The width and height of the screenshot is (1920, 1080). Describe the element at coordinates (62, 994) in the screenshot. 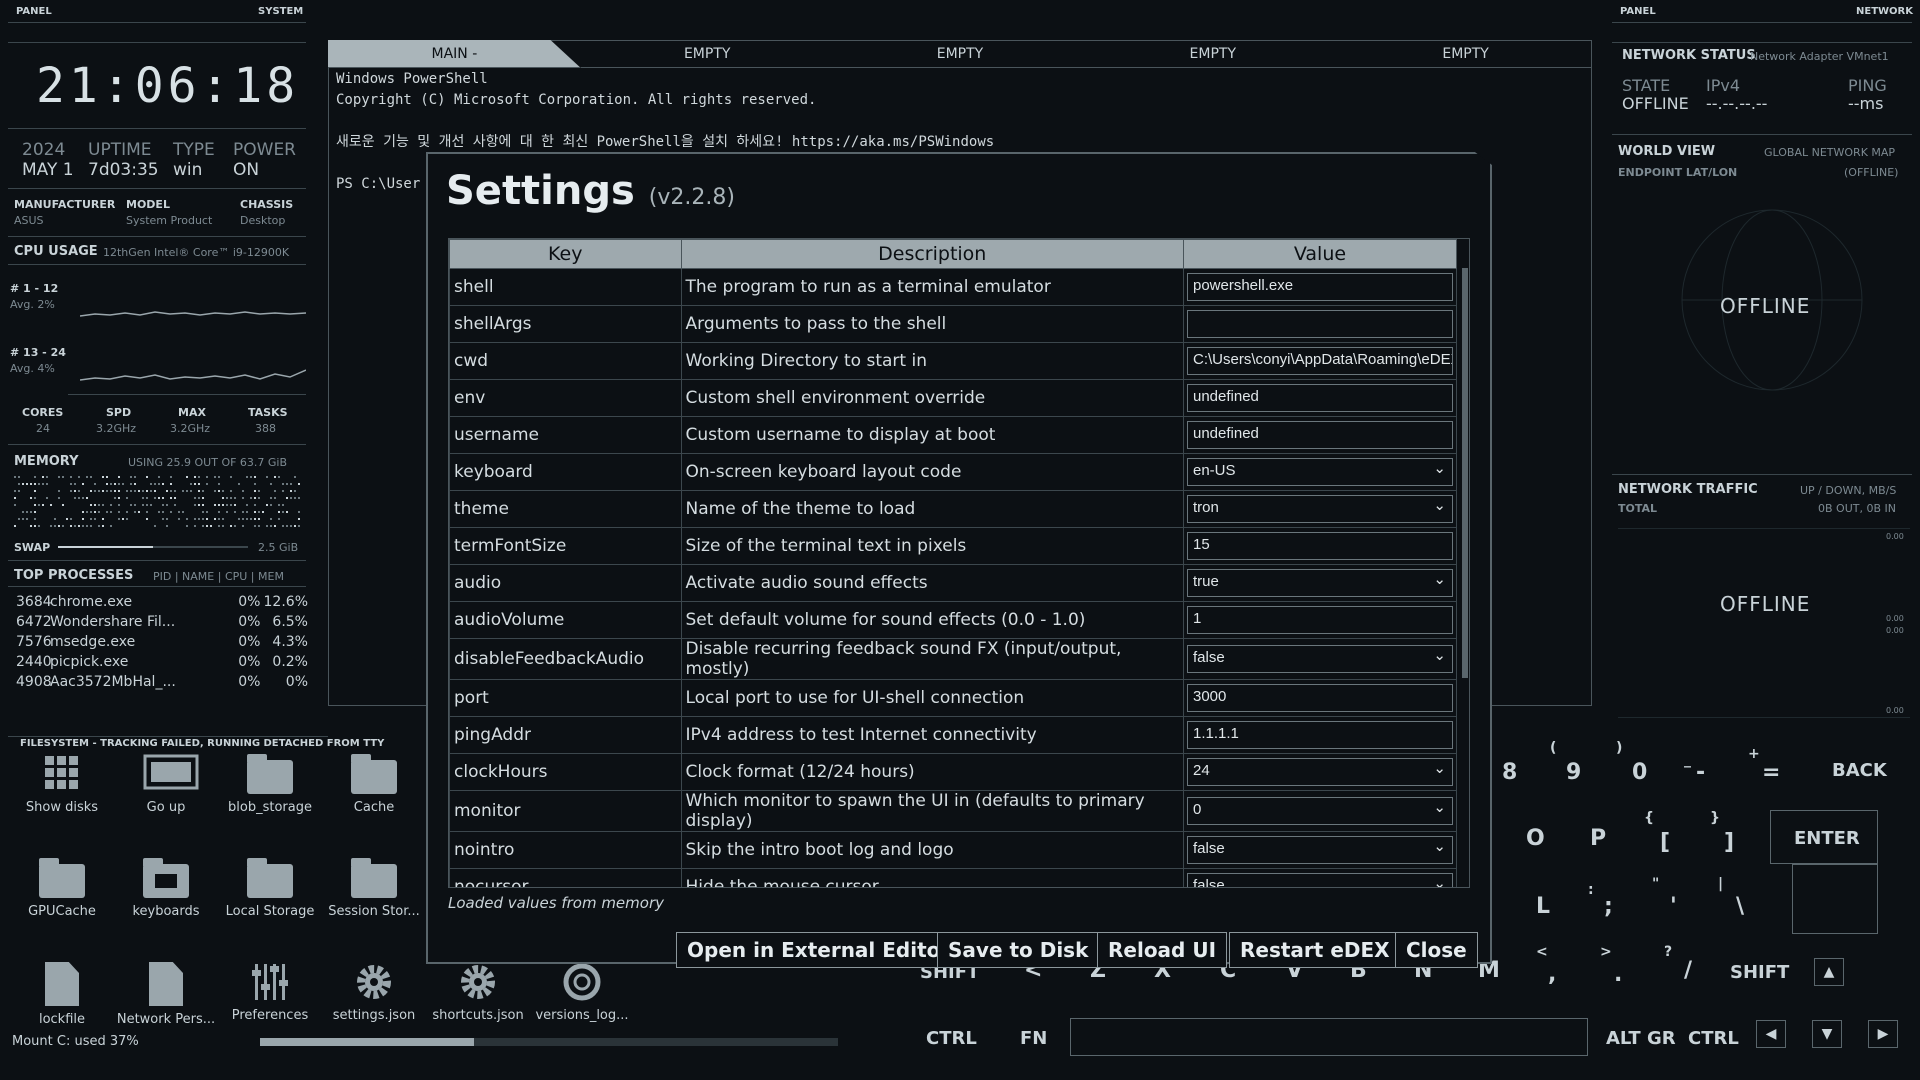

I see `filesystem-item: lockfile` at that location.